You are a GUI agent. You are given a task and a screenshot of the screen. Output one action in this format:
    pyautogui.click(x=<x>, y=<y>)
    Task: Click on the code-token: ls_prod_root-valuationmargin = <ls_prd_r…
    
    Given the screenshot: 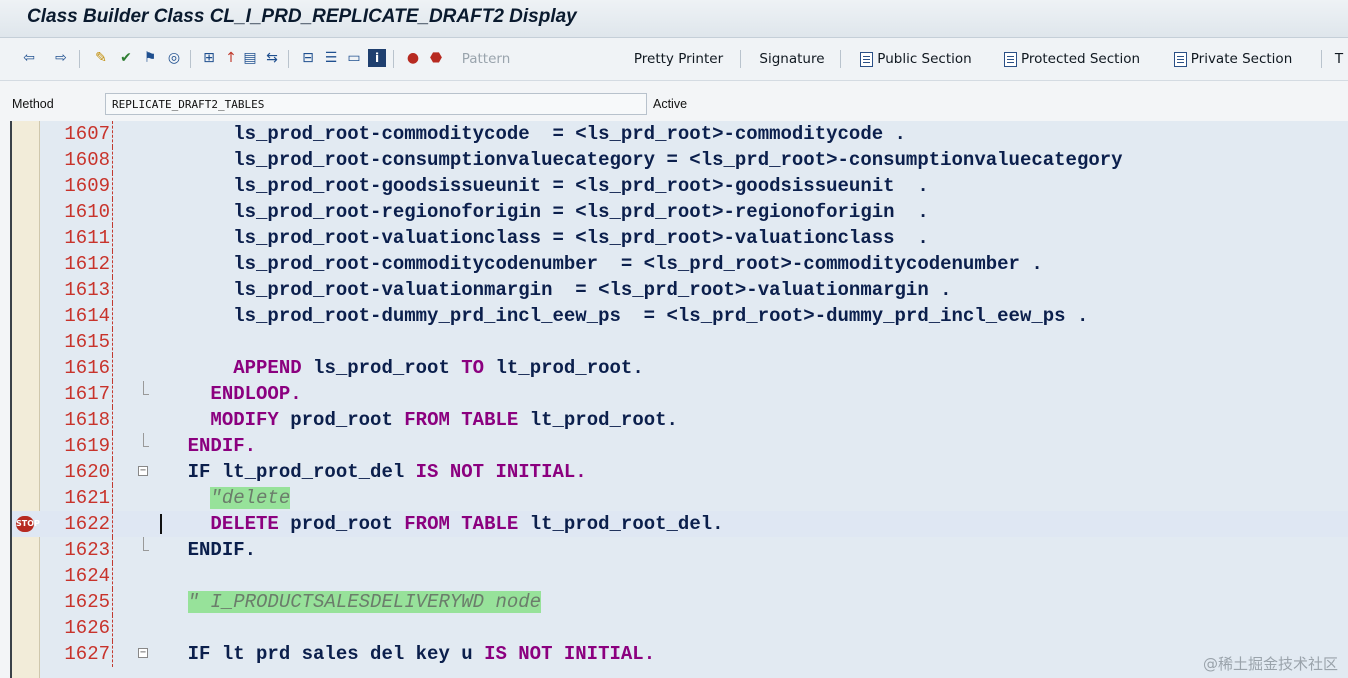 What is the action you would take?
    pyautogui.click(x=547, y=290)
    